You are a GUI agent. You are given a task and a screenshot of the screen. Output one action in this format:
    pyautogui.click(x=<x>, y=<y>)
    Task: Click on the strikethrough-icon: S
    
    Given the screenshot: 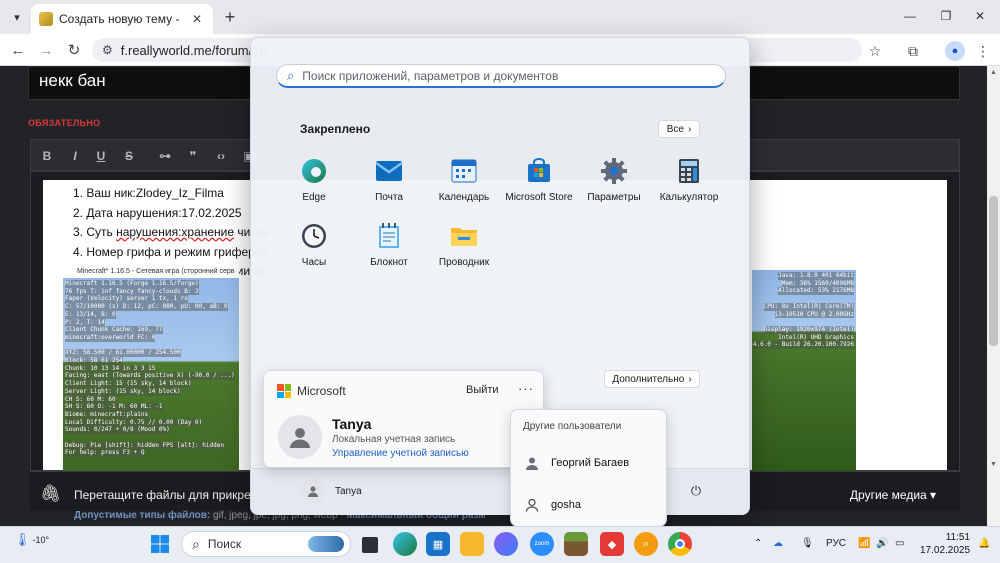 What is the action you would take?
    pyautogui.click(x=129, y=156)
    